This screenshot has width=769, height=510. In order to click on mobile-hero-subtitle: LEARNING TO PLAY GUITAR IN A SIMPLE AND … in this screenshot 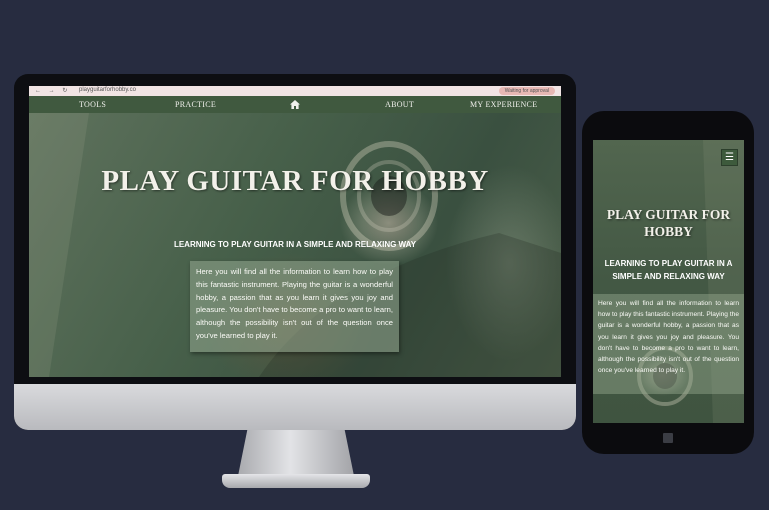, I will do `click(668, 270)`.